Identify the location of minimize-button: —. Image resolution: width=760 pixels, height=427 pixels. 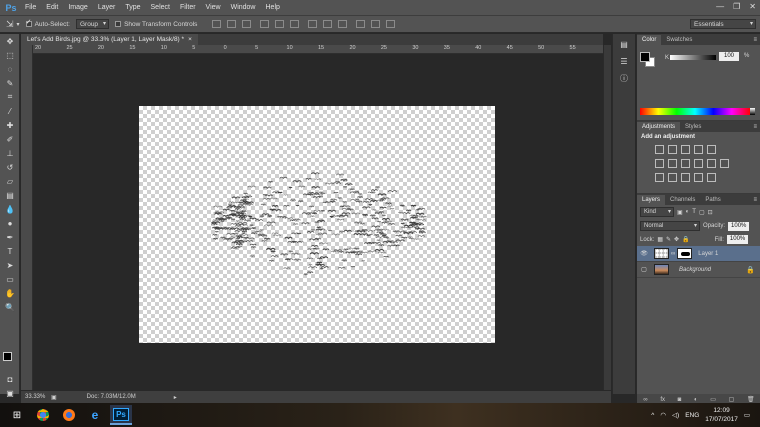
(720, 6).